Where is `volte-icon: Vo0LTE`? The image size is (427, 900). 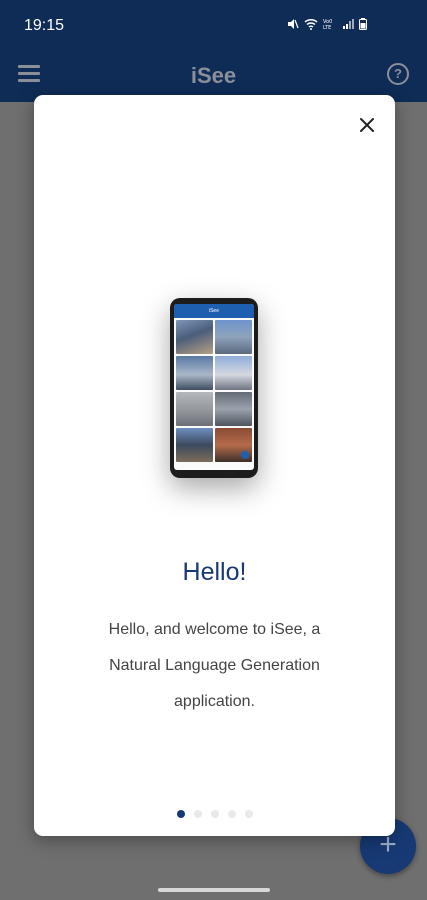 volte-icon: Vo0LTE is located at coordinates (327, 24).